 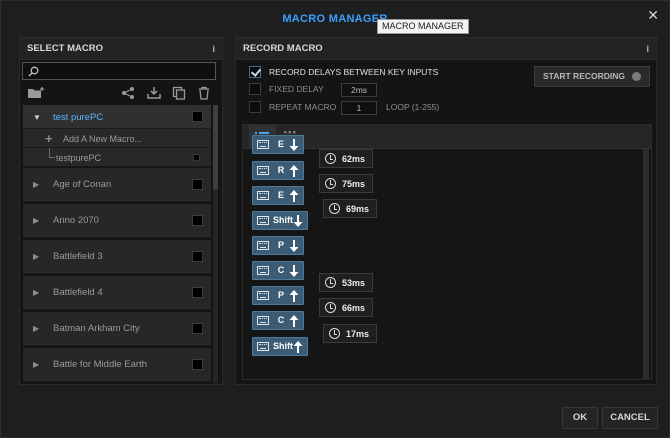 What do you see at coordinates (335, 19) in the screenshot?
I see `window-title: MACRO MANAGER` at bounding box center [335, 19].